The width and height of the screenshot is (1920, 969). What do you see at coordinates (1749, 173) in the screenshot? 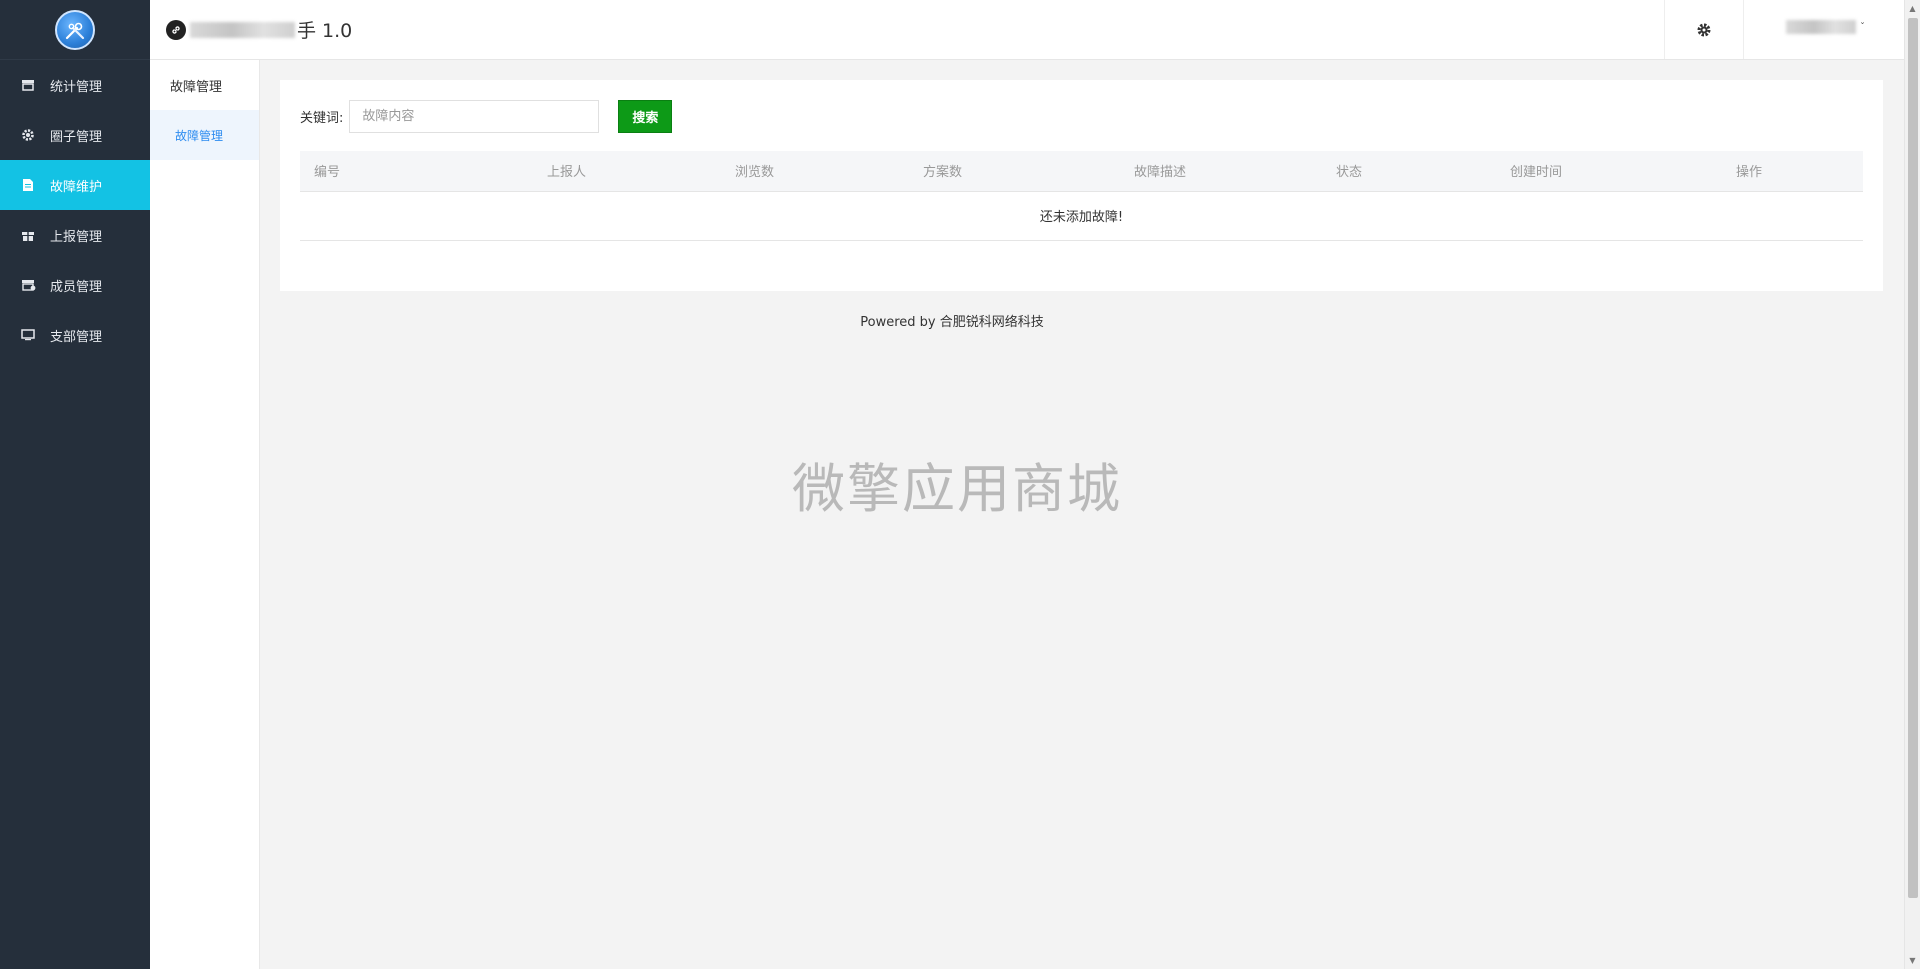
I see `column-header-actions: 操作` at bounding box center [1749, 173].